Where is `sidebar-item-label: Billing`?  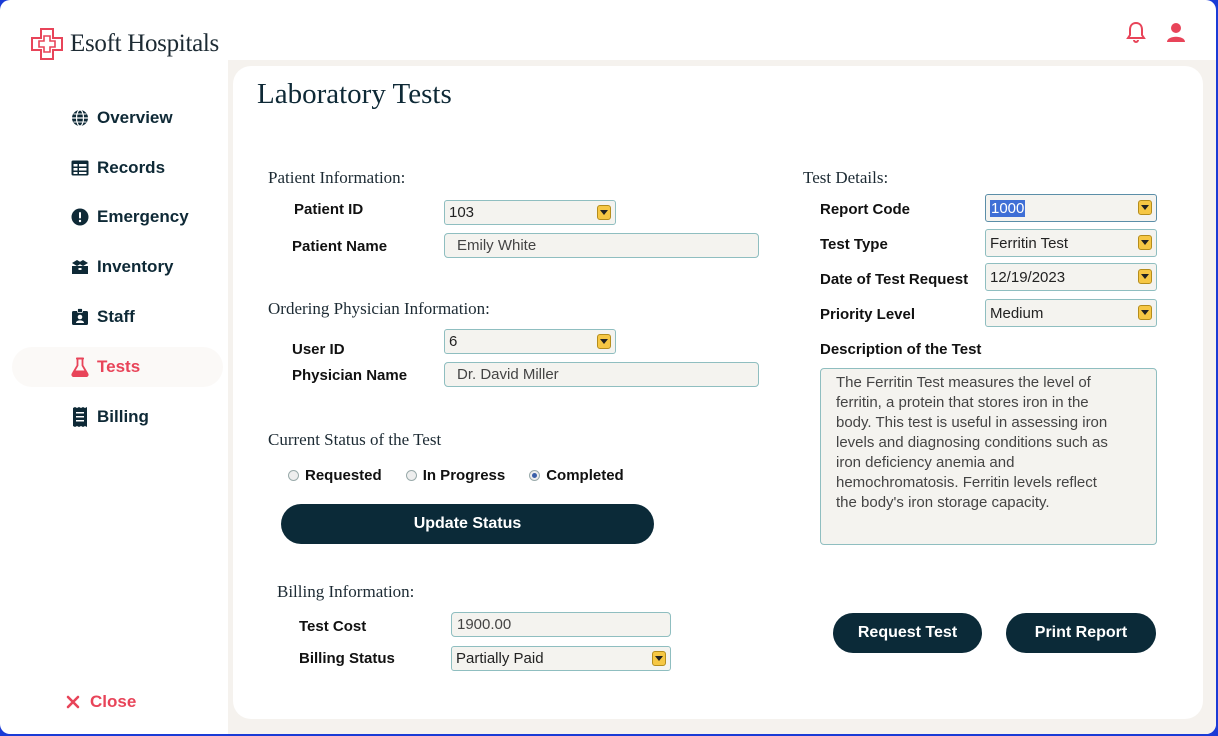
sidebar-item-label: Billing is located at coordinates (123, 416).